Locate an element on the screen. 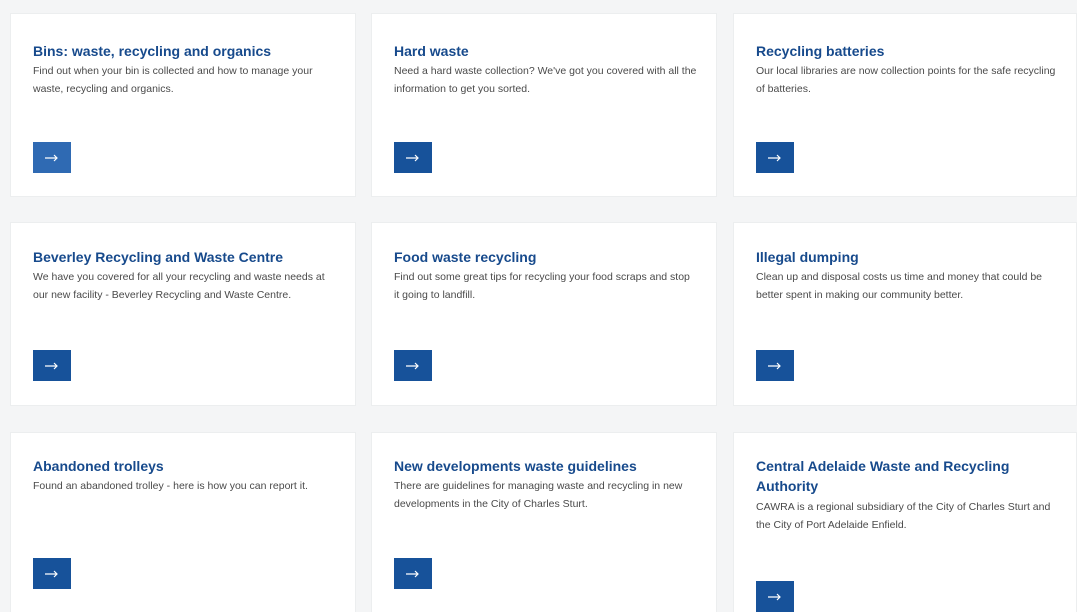 The image size is (1077, 612). card-title: New developments waste guidelines is located at coordinates (546, 466).